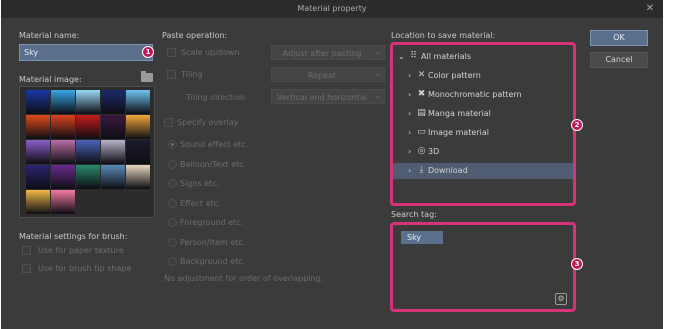  What do you see at coordinates (213, 242) in the screenshot?
I see `overlay-option-label: Person/Item etc.` at bounding box center [213, 242].